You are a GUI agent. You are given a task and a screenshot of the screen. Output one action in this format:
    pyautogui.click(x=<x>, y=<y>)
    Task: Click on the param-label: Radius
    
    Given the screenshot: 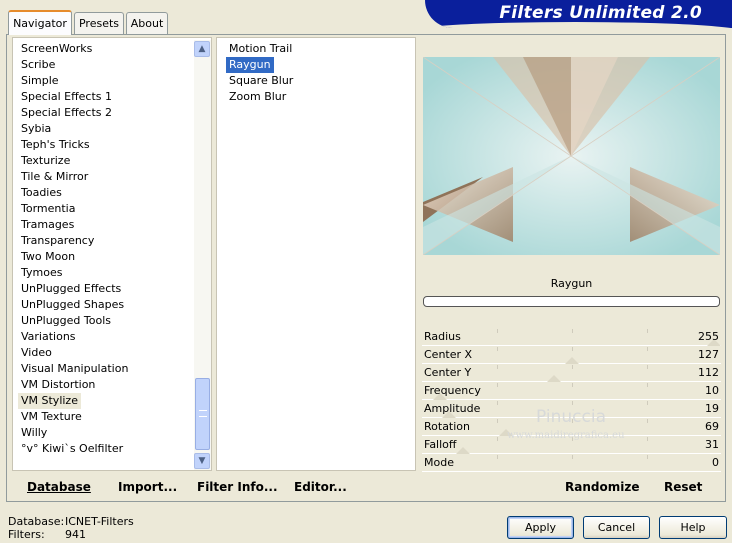 What is the action you would take?
    pyautogui.click(x=442, y=336)
    